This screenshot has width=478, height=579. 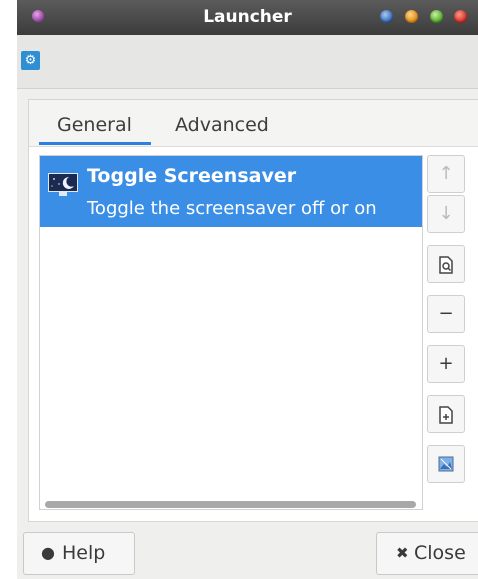 I want to click on add-item-button: +, so click(x=446, y=364).